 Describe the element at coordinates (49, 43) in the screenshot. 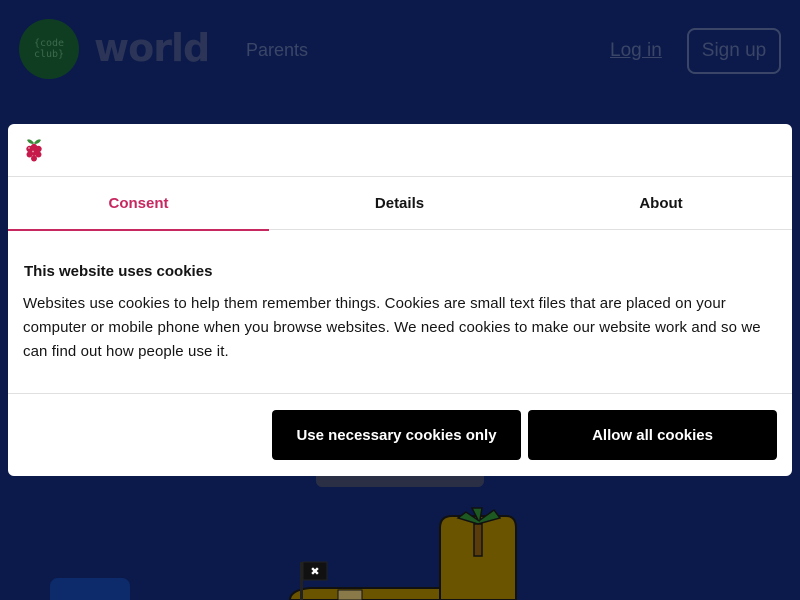

I see `logo-line-1: {code` at that location.